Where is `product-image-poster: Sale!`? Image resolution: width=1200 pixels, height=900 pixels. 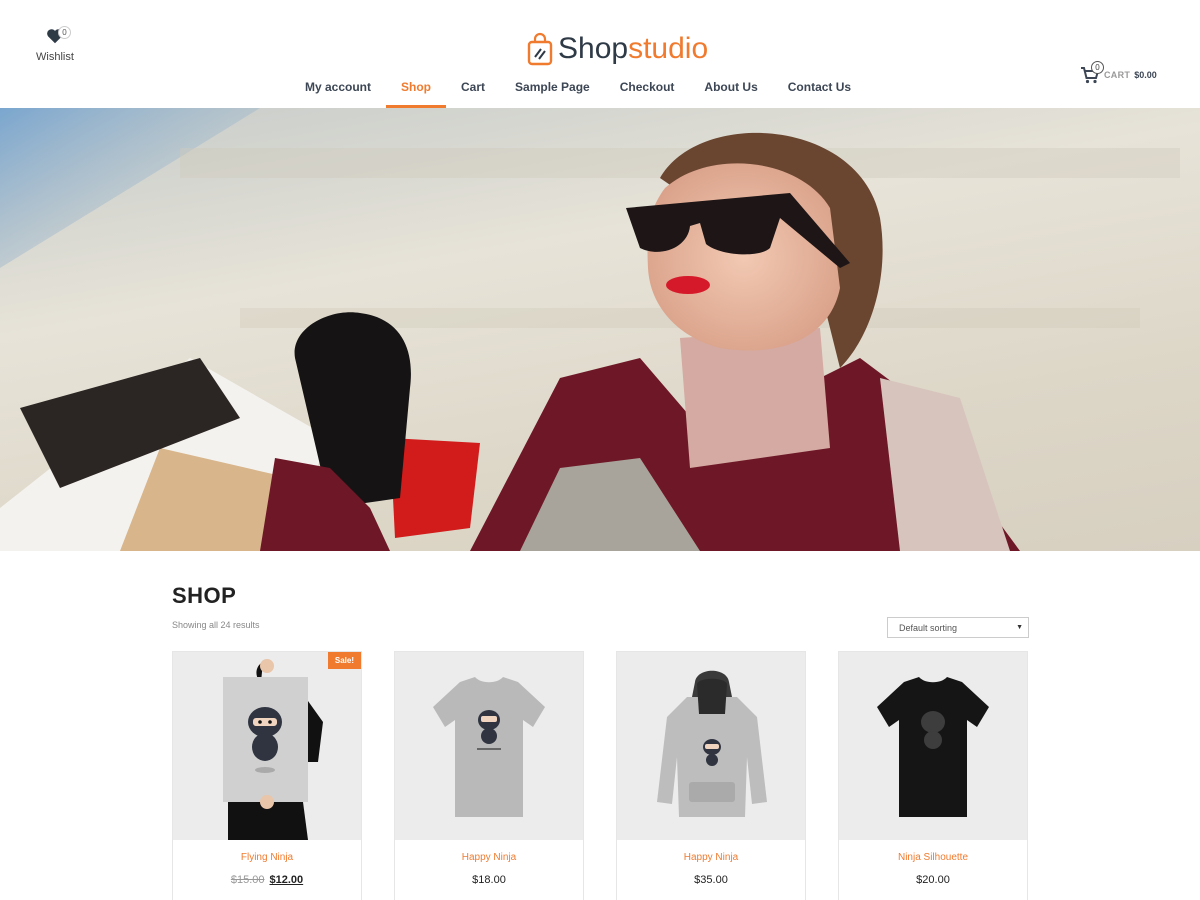
product-image-poster: Sale! is located at coordinates (267, 746).